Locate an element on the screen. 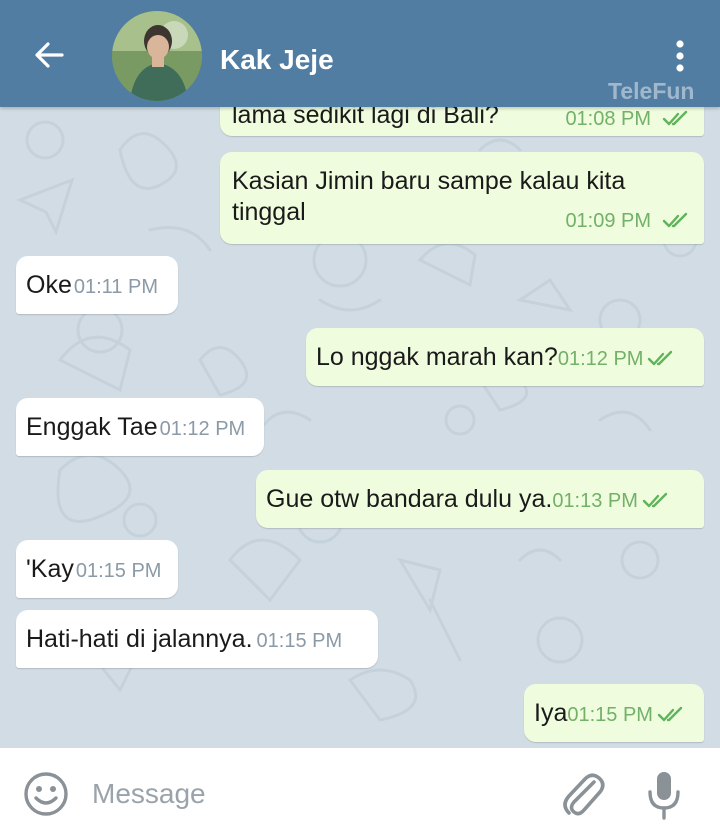 This screenshot has width=720, height=837. back-button is located at coordinates (49, 55).